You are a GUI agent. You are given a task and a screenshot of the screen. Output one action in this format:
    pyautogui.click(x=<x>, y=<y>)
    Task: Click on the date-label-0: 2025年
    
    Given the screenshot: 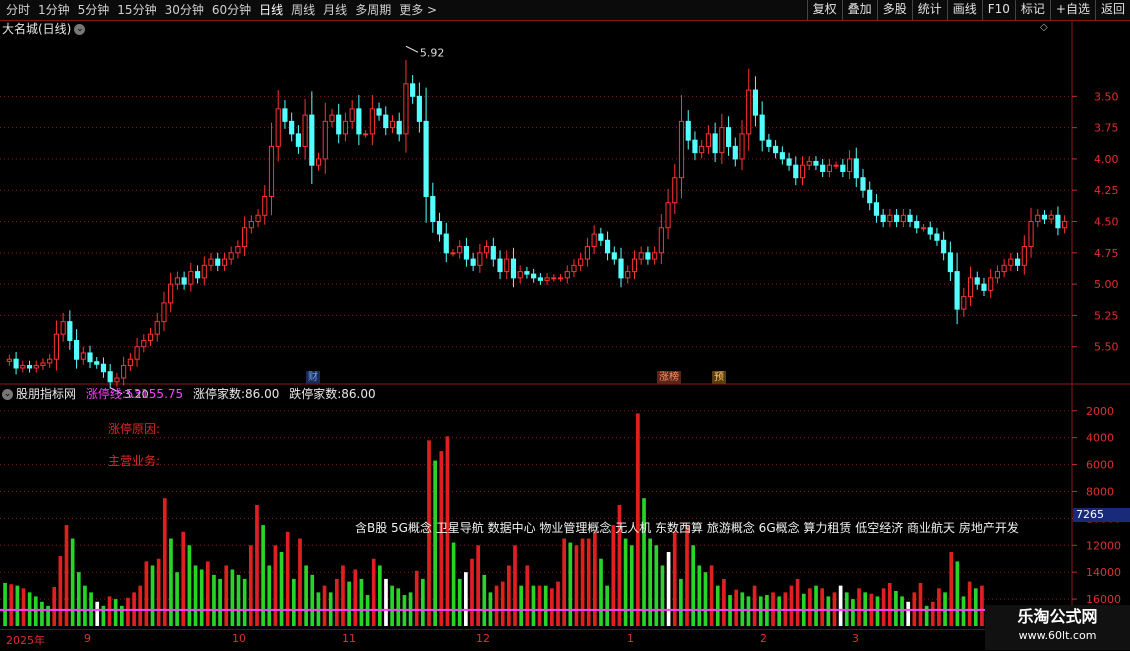 What is the action you would take?
    pyautogui.click(x=25, y=640)
    